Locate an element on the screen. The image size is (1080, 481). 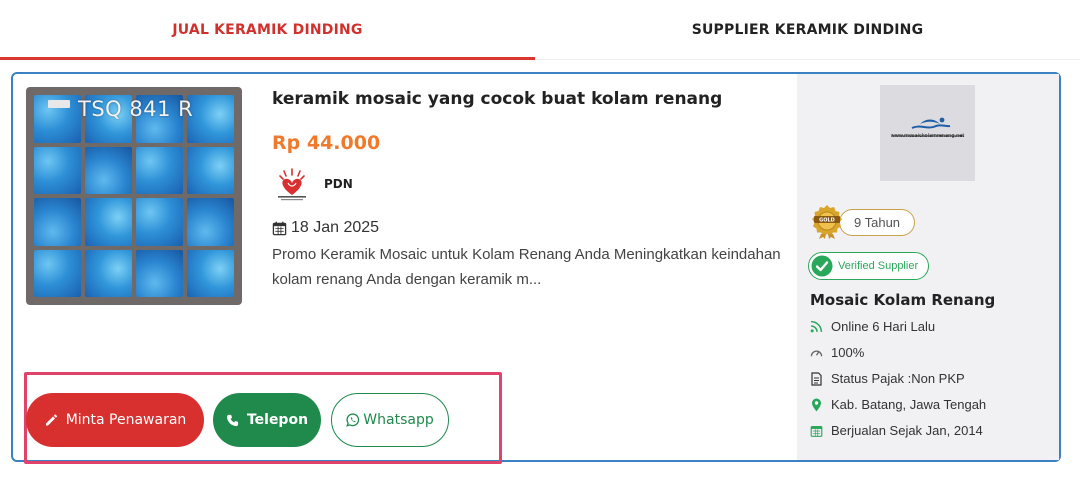
rss-icon is located at coordinates (816, 326).